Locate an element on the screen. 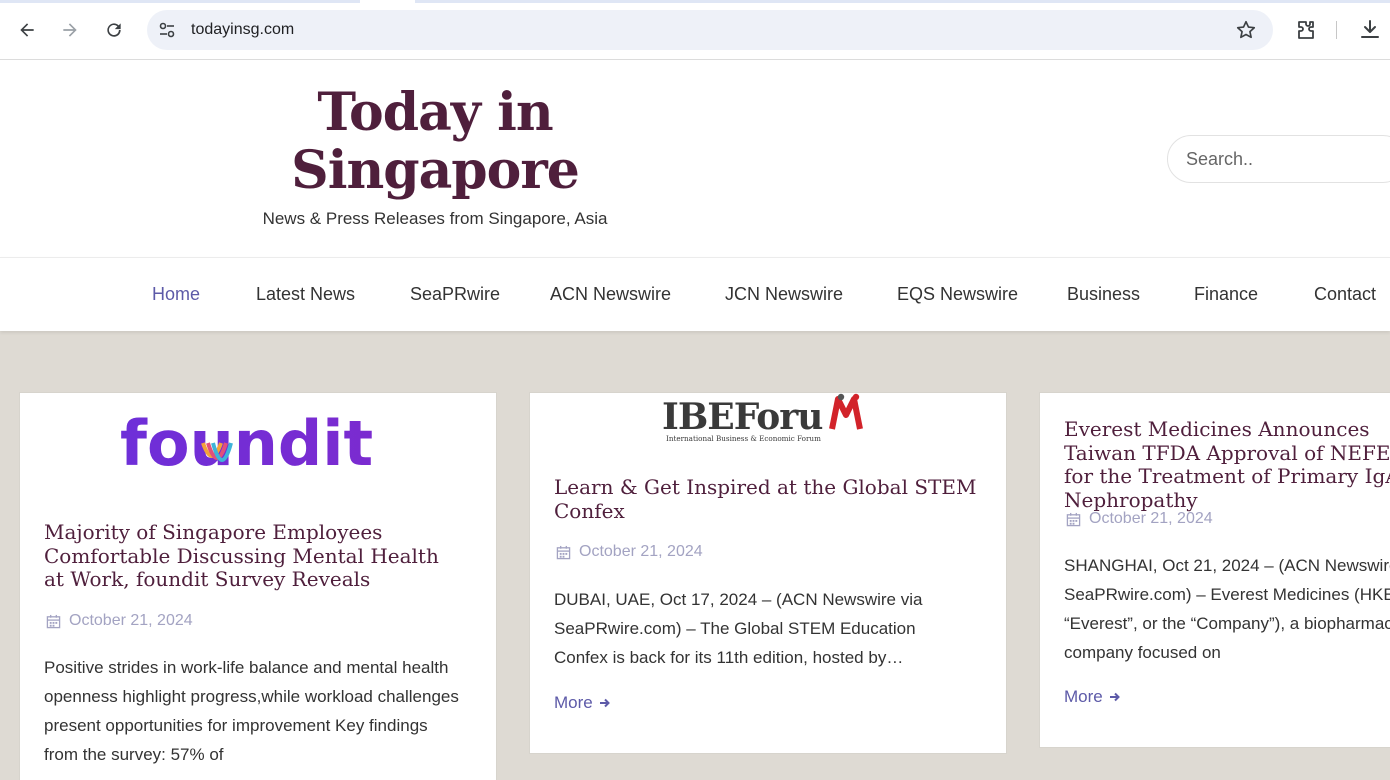  nav-item-latest-news: Latest News is located at coordinates (305, 294).